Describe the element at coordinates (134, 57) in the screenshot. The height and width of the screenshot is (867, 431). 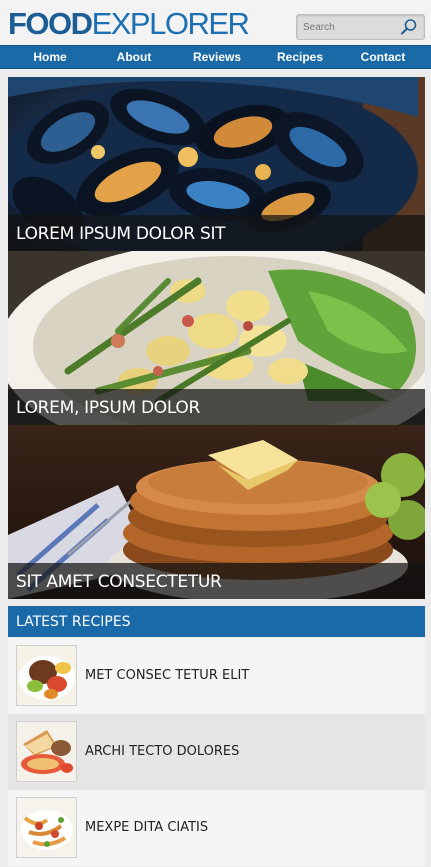
I see `nav-about: About` at that location.